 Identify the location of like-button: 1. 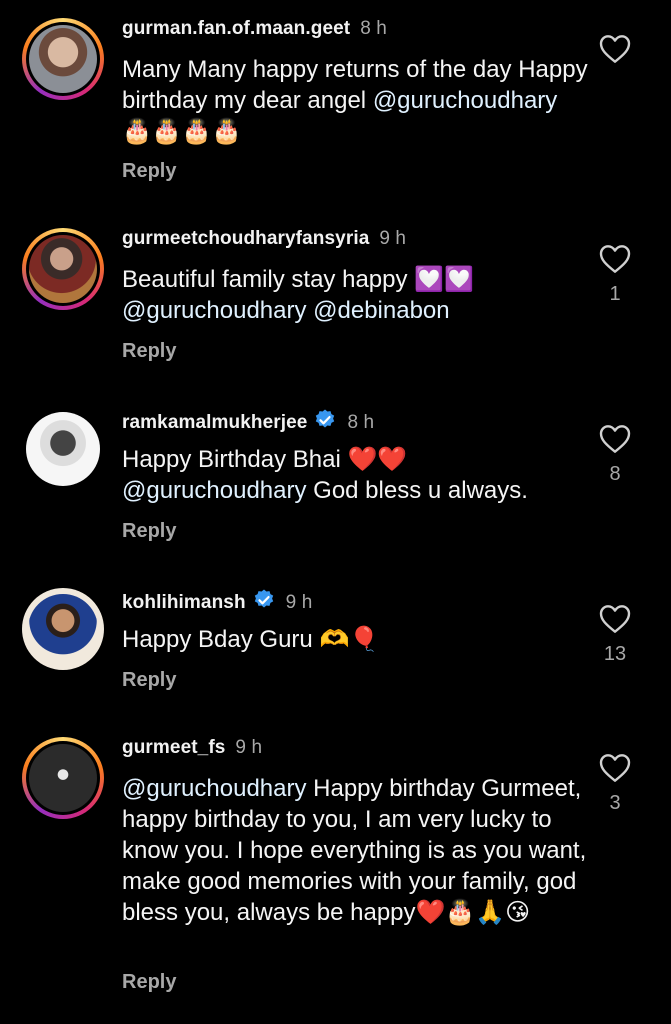
(615, 275).